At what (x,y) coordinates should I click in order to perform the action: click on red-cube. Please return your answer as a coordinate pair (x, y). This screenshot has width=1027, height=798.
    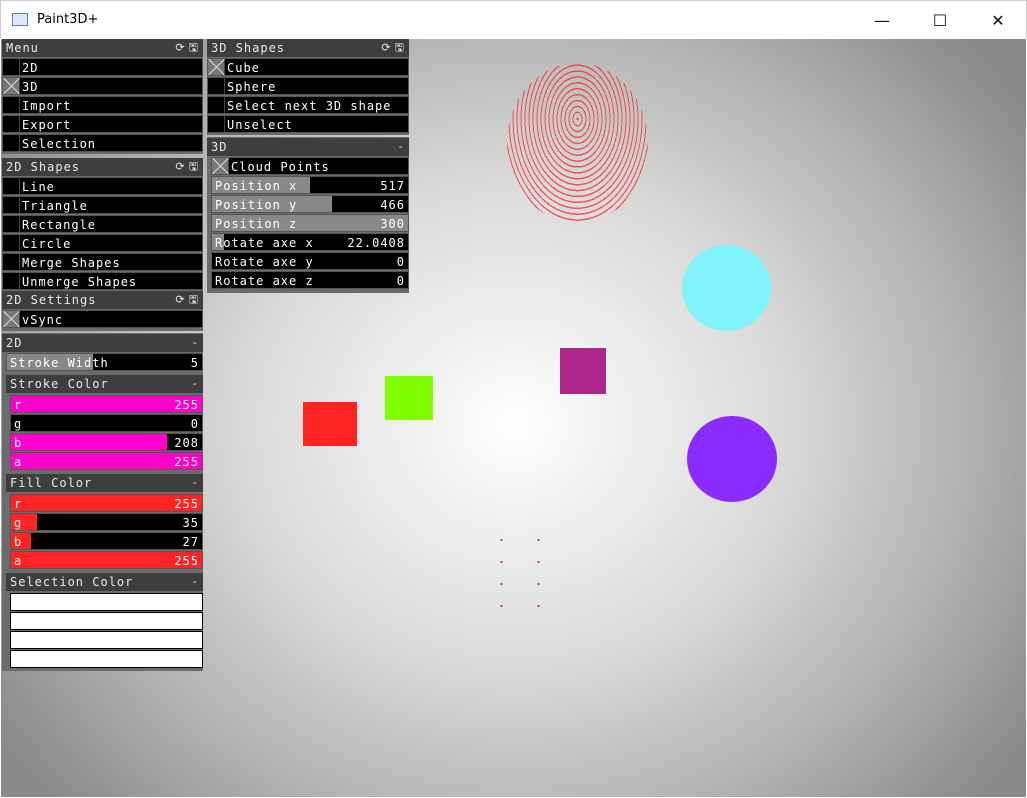
    Looking at the image, I should click on (330, 424).